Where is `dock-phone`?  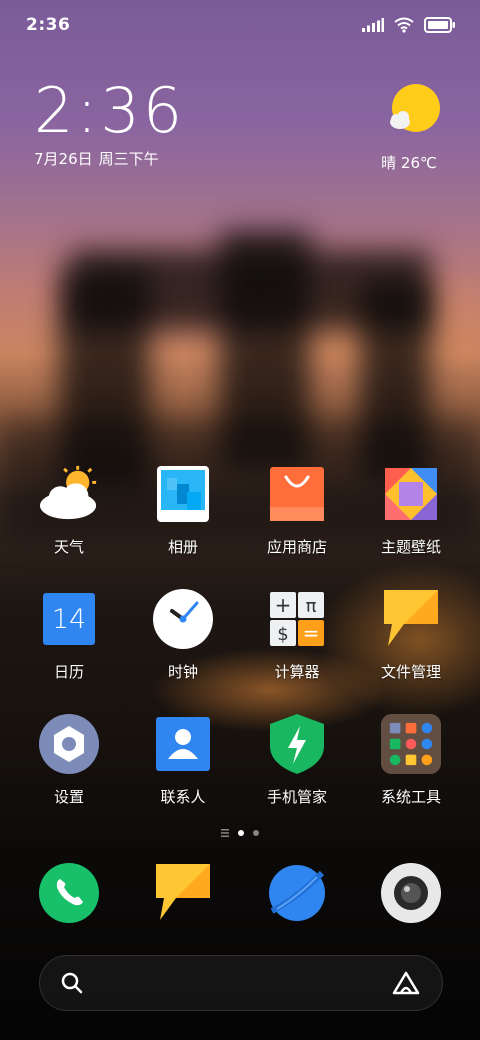 dock-phone is located at coordinates (69, 894).